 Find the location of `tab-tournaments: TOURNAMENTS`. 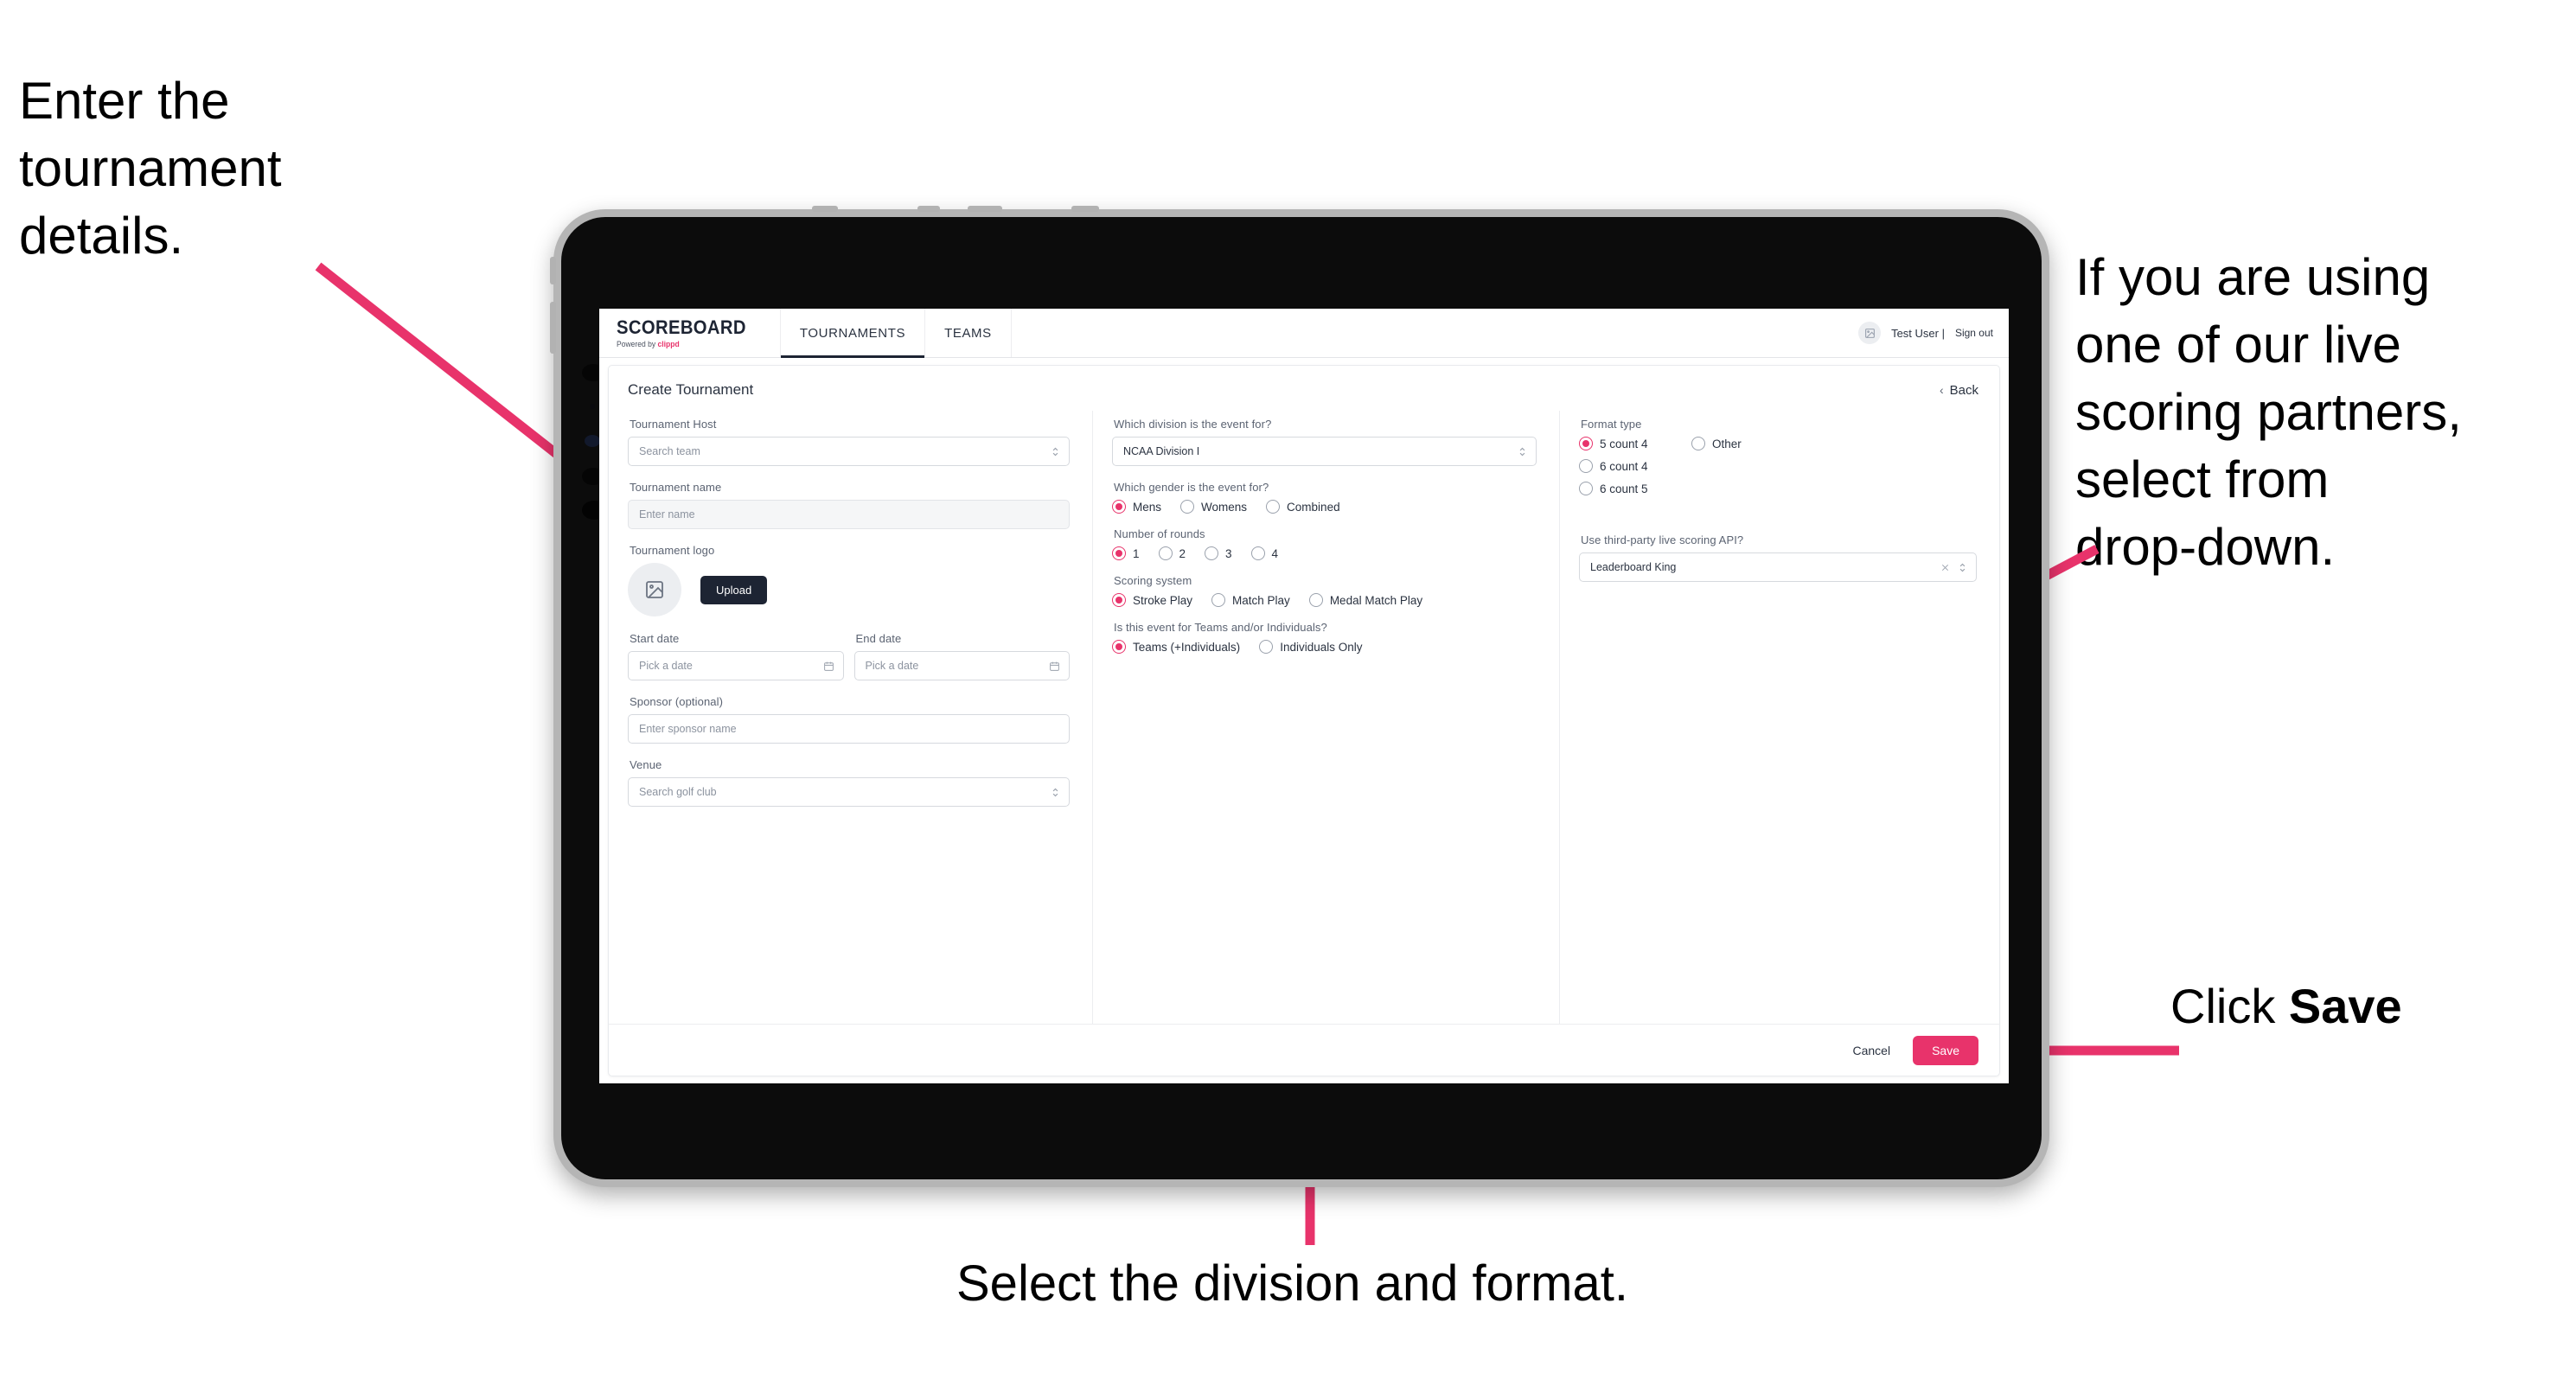

tab-tournaments: TOURNAMENTS is located at coordinates (853, 333).